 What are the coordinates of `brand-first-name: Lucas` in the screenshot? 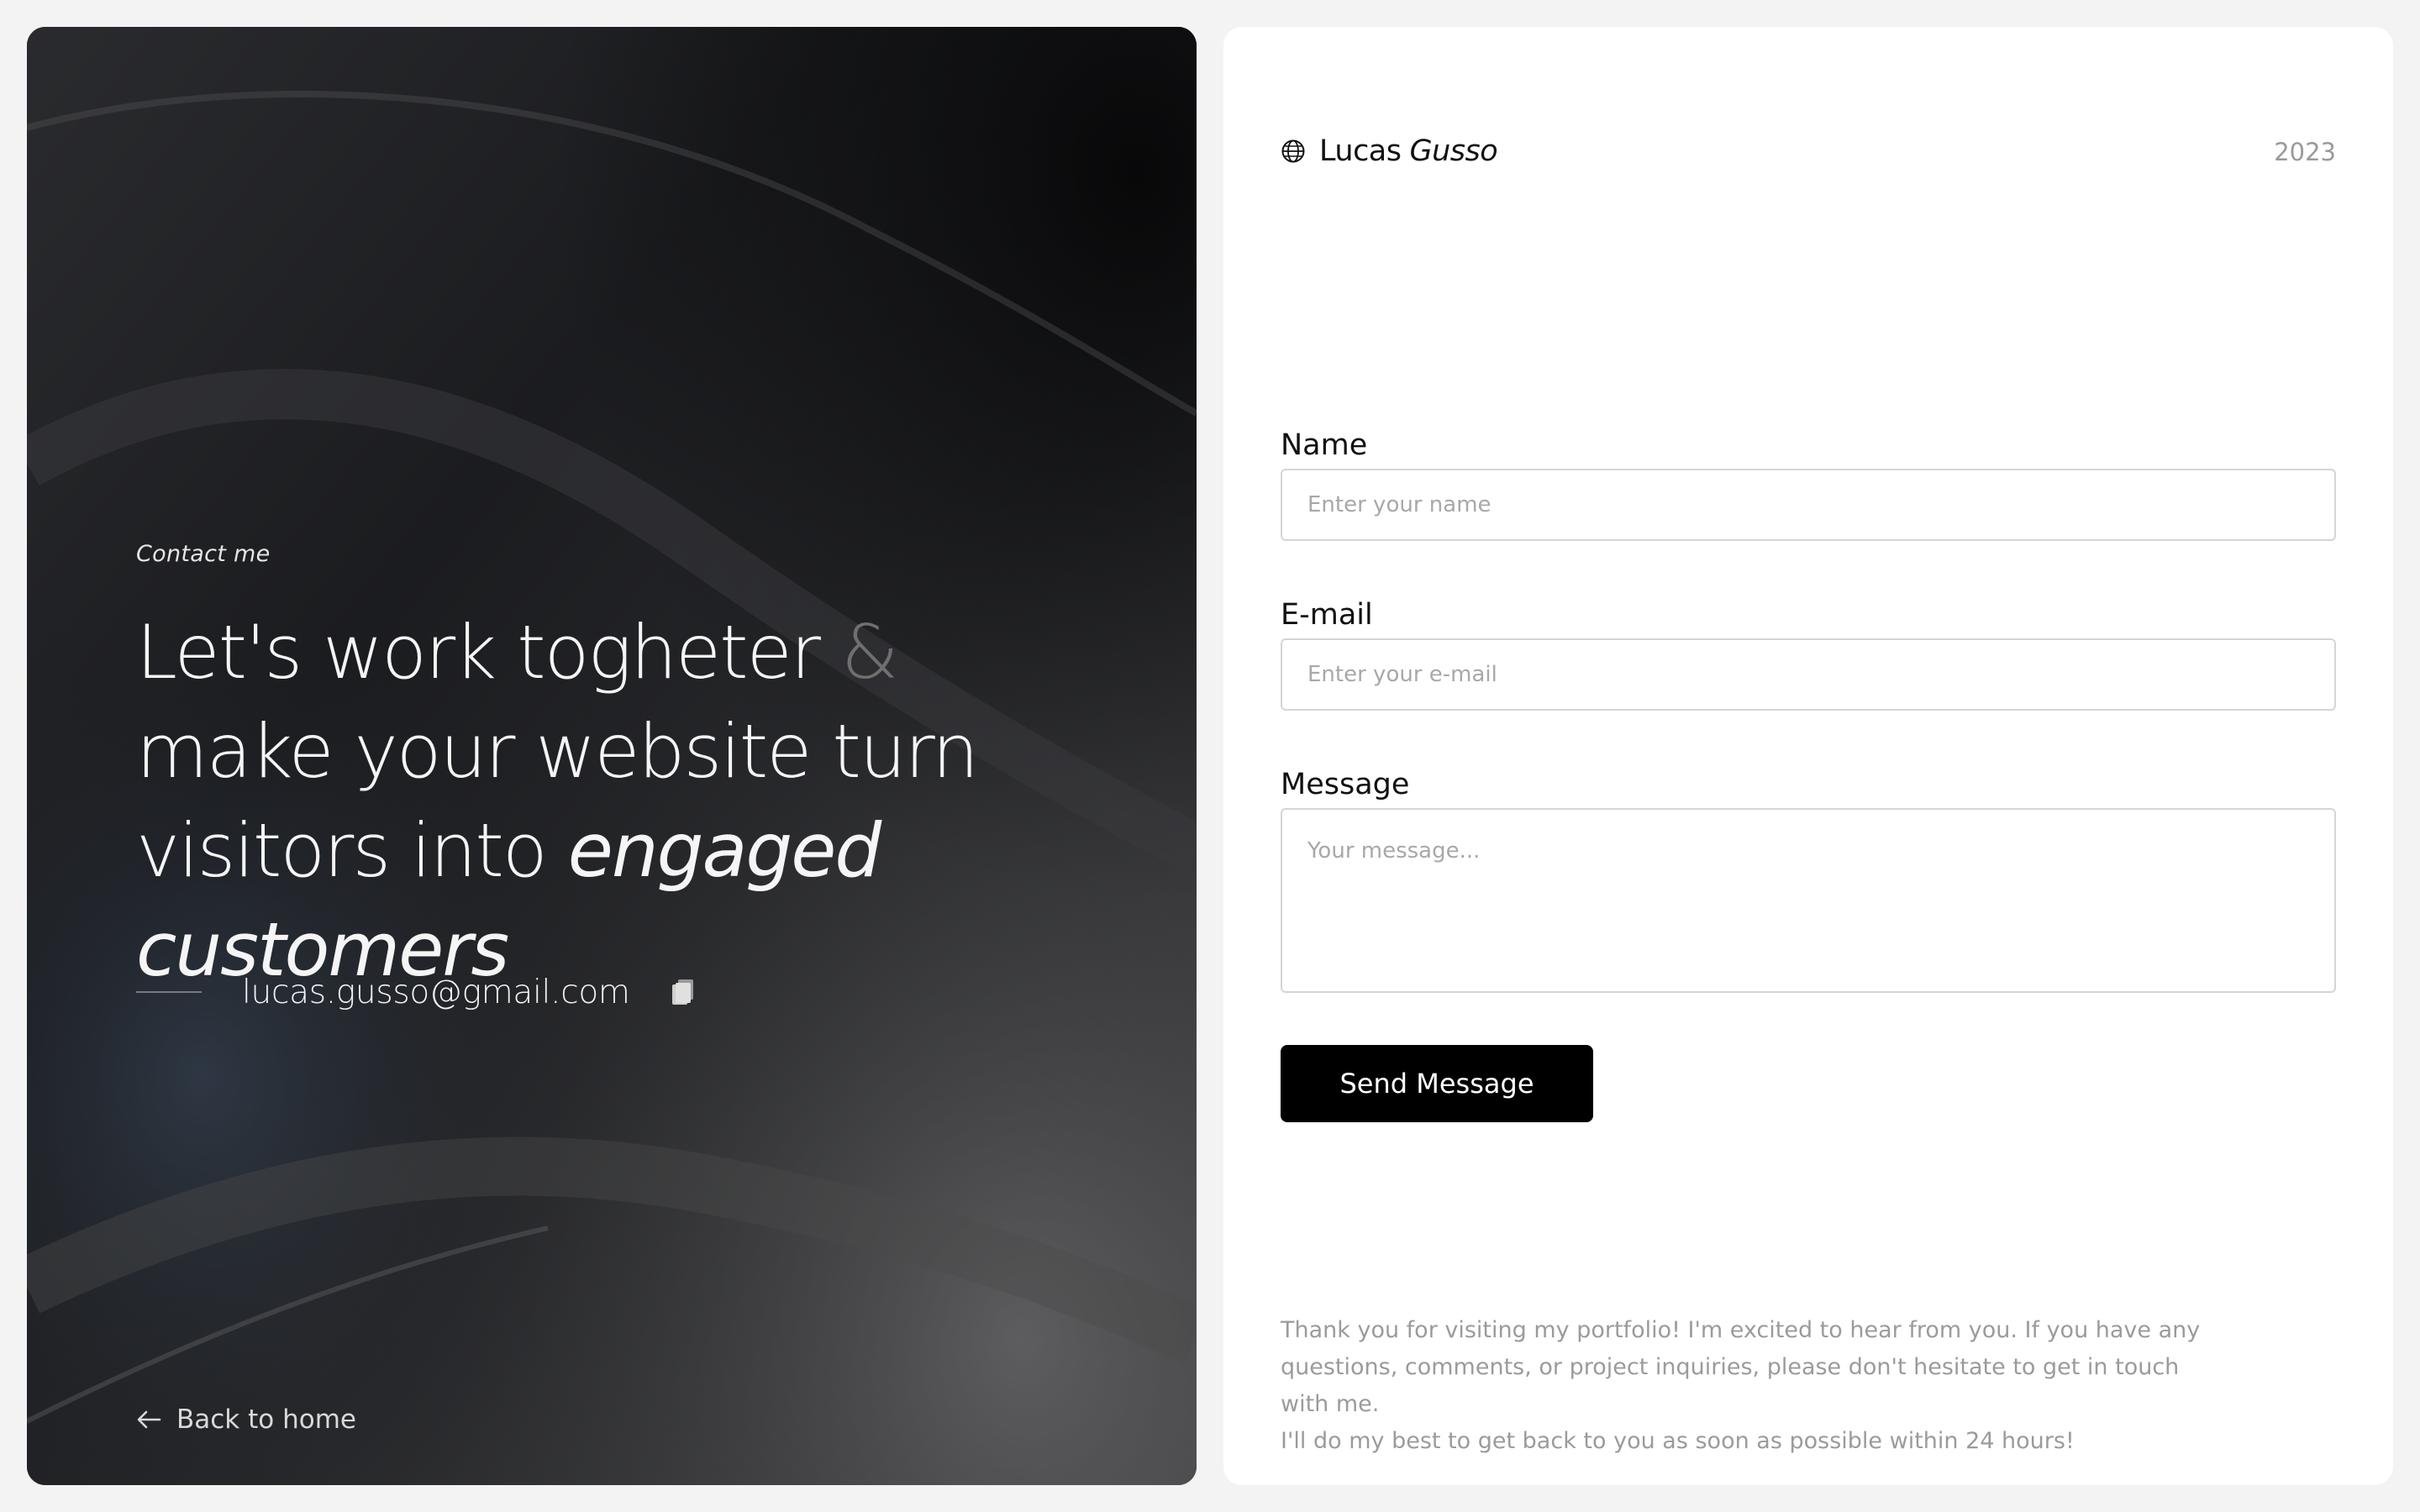 It's located at (1360, 151).